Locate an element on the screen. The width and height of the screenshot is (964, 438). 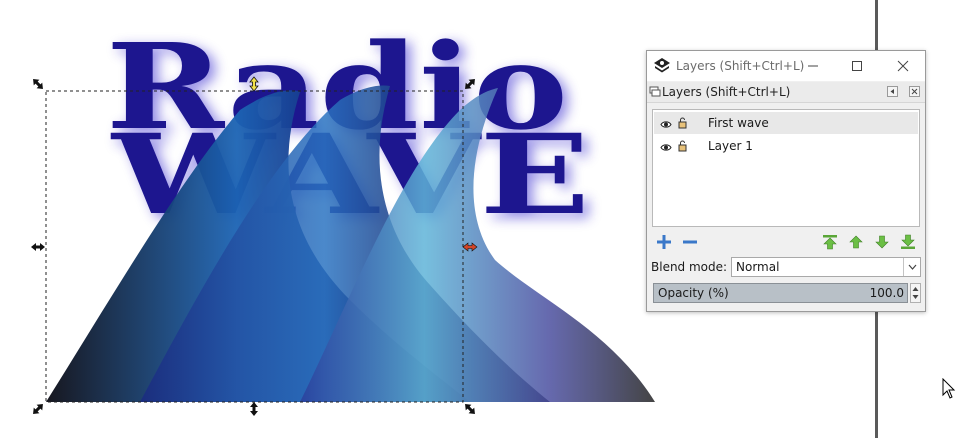
chevron-down-icon is located at coordinates (911, 267).